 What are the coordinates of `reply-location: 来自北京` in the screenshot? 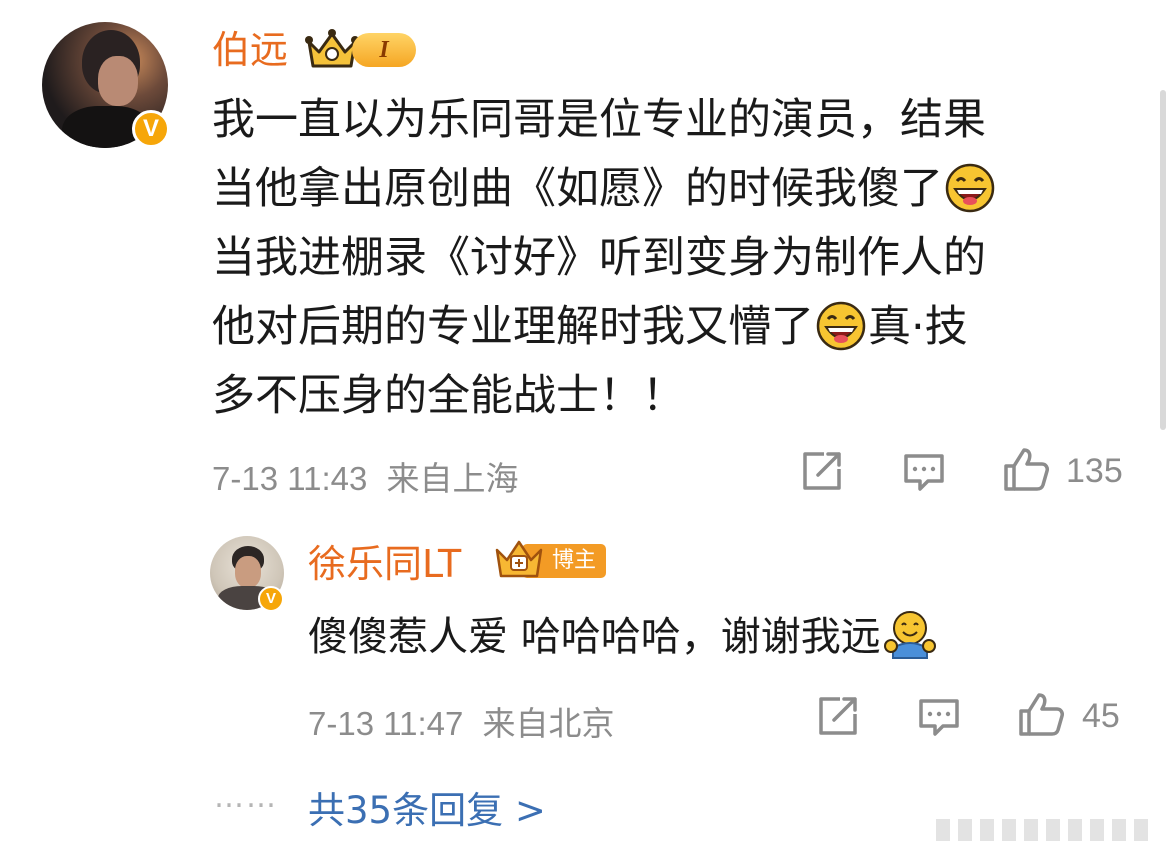 It's located at (548, 723).